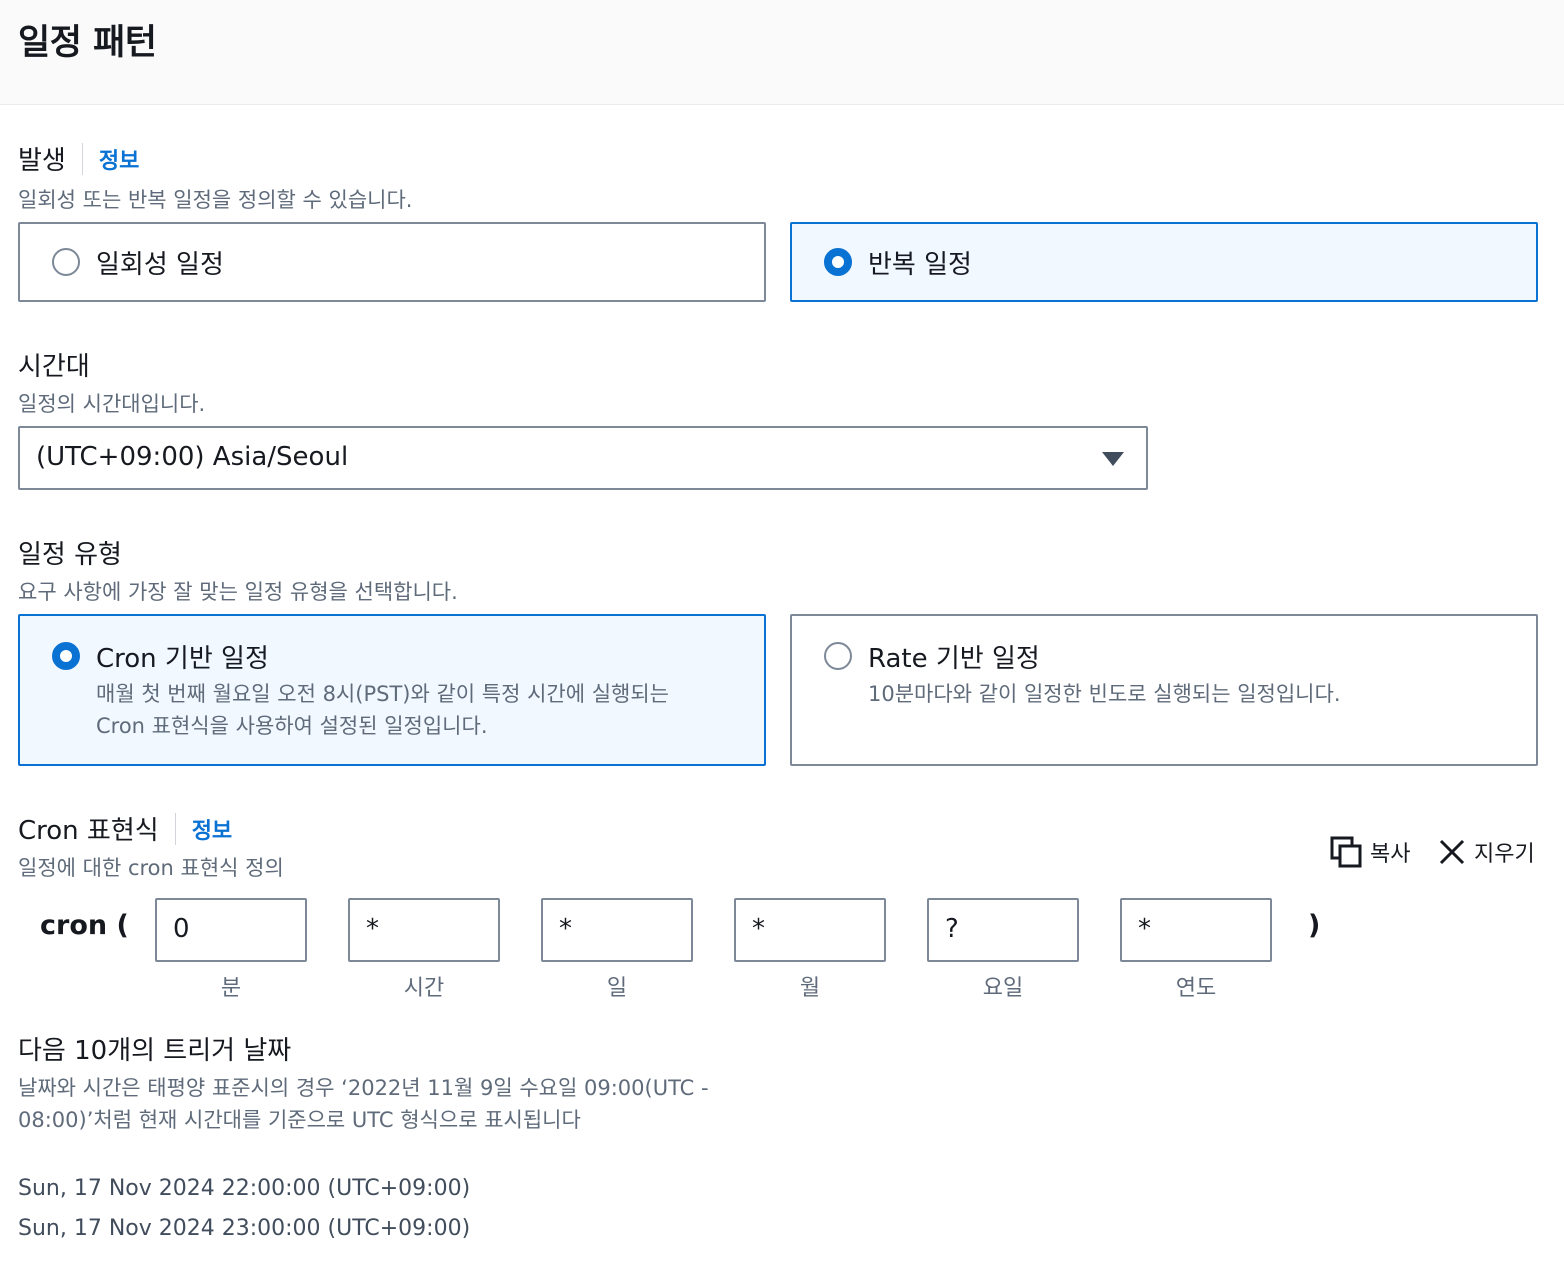  What do you see at coordinates (758, 929) in the screenshot?
I see `cron-month-value: *` at bounding box center [758, 929].